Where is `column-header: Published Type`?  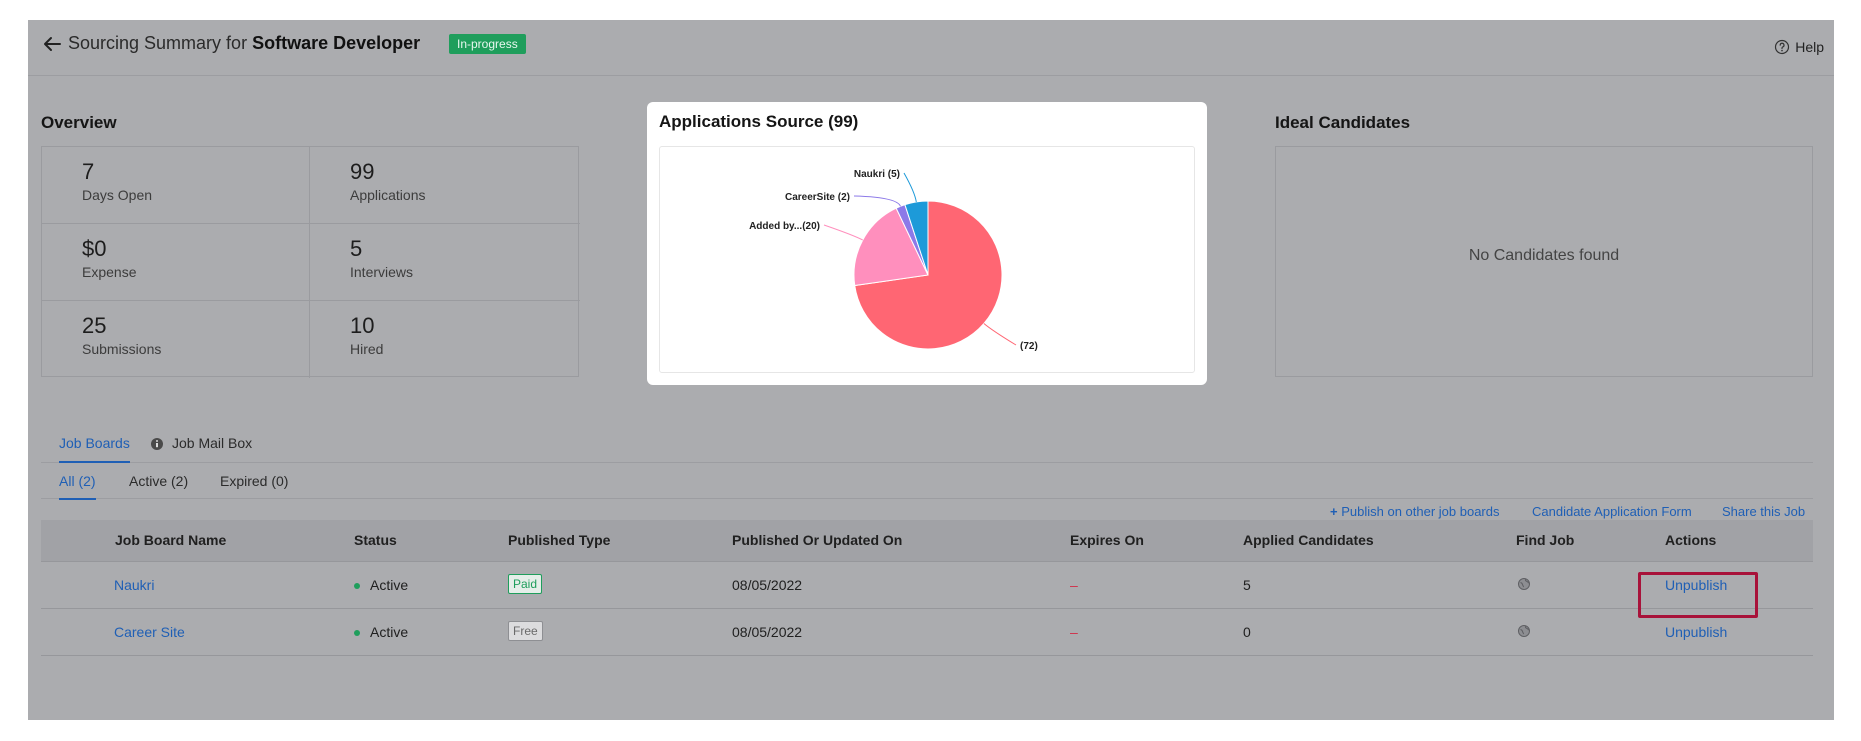
column-header: Published Type is located at coordinates (559, 540).